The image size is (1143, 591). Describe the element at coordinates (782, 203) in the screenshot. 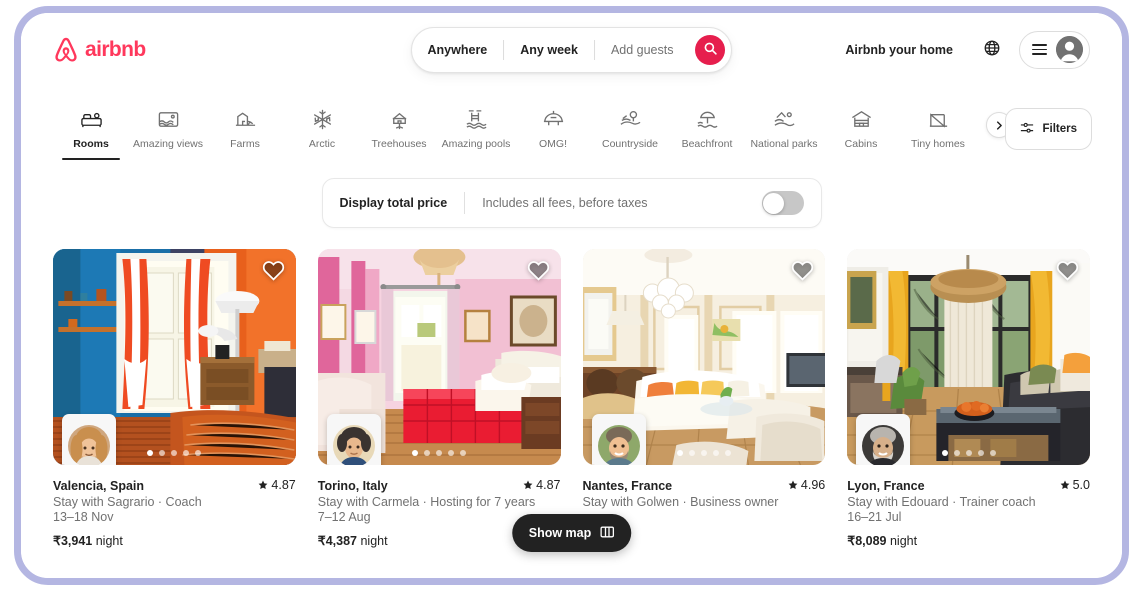

I see `total-price-toggle` at that location.